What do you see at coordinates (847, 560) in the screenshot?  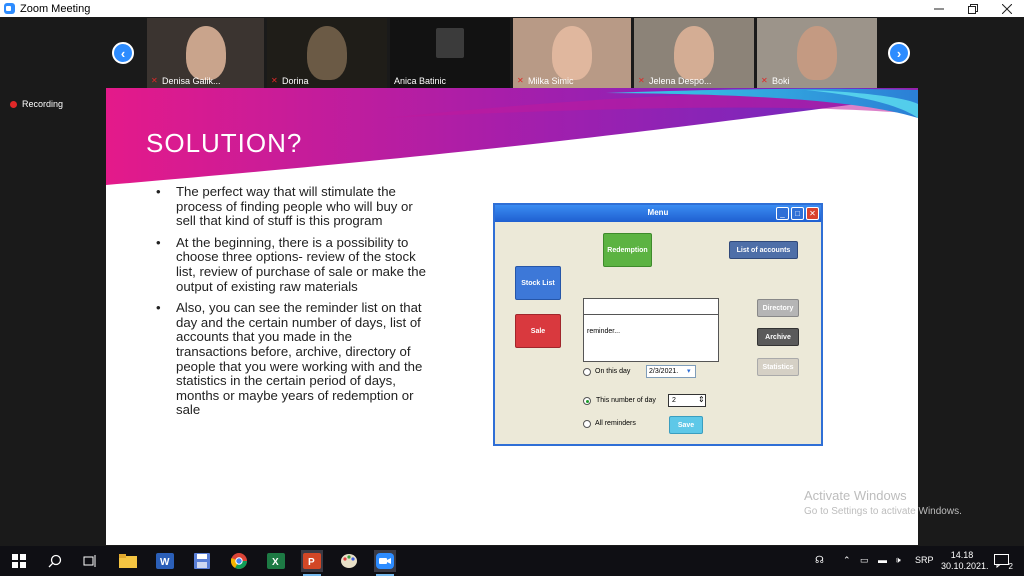 I see `show-hidden-icons-chevron-icon: ⌃` at bounding box center [847, 560].